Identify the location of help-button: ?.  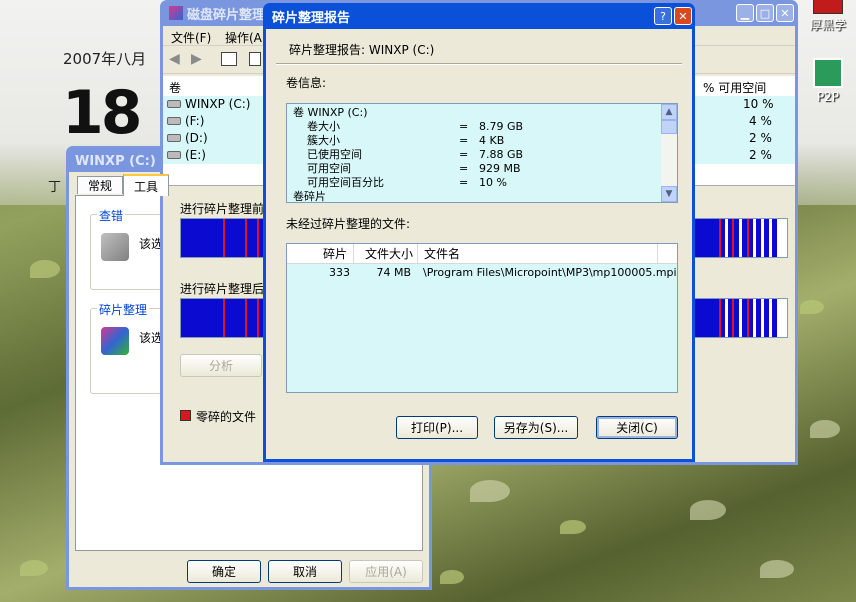
(663, 16).